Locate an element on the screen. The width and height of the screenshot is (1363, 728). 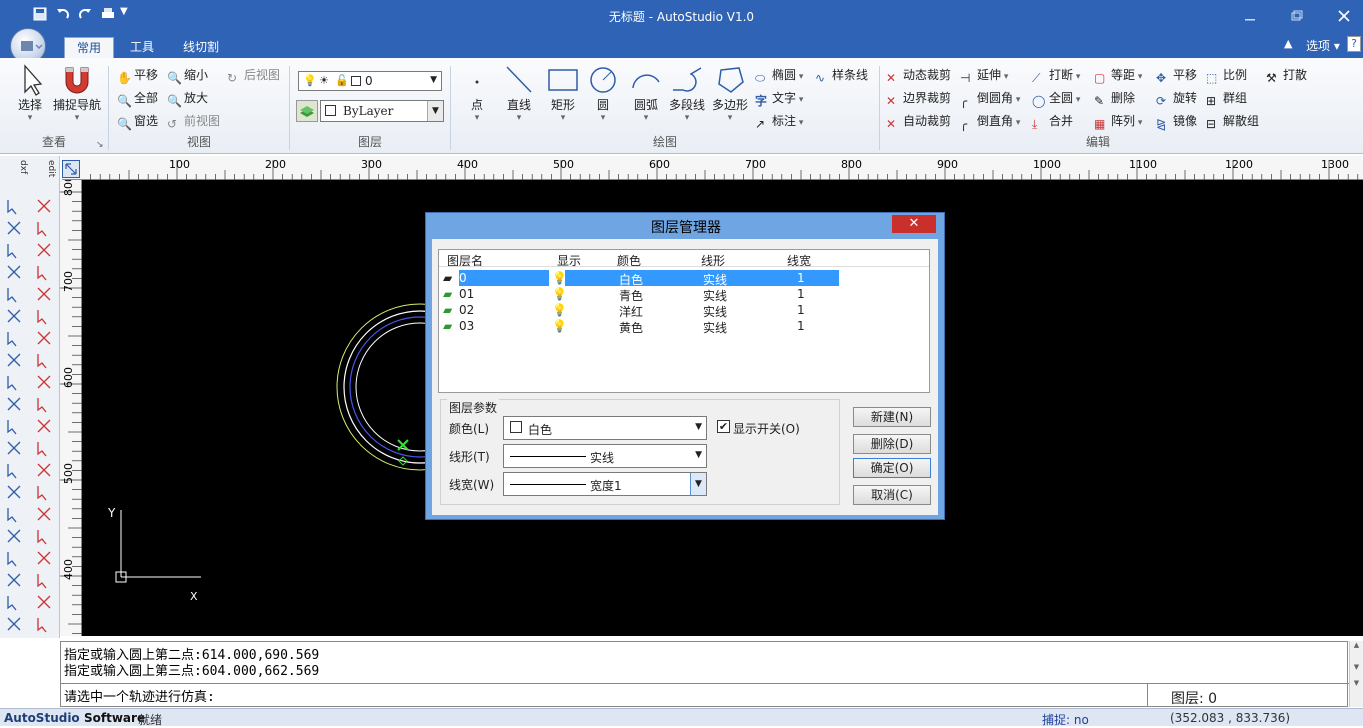
circle-button: 圆 ▾ is located at coordinates (603, 93).